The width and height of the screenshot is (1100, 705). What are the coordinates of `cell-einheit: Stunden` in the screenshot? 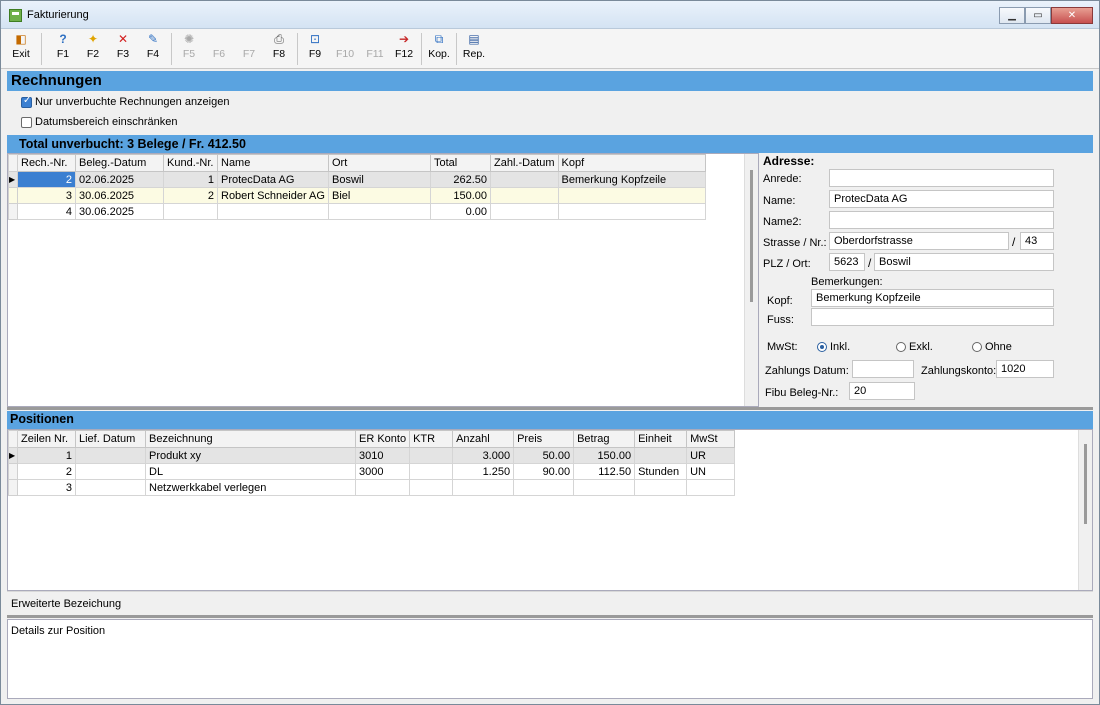 It's located at (661, 471).